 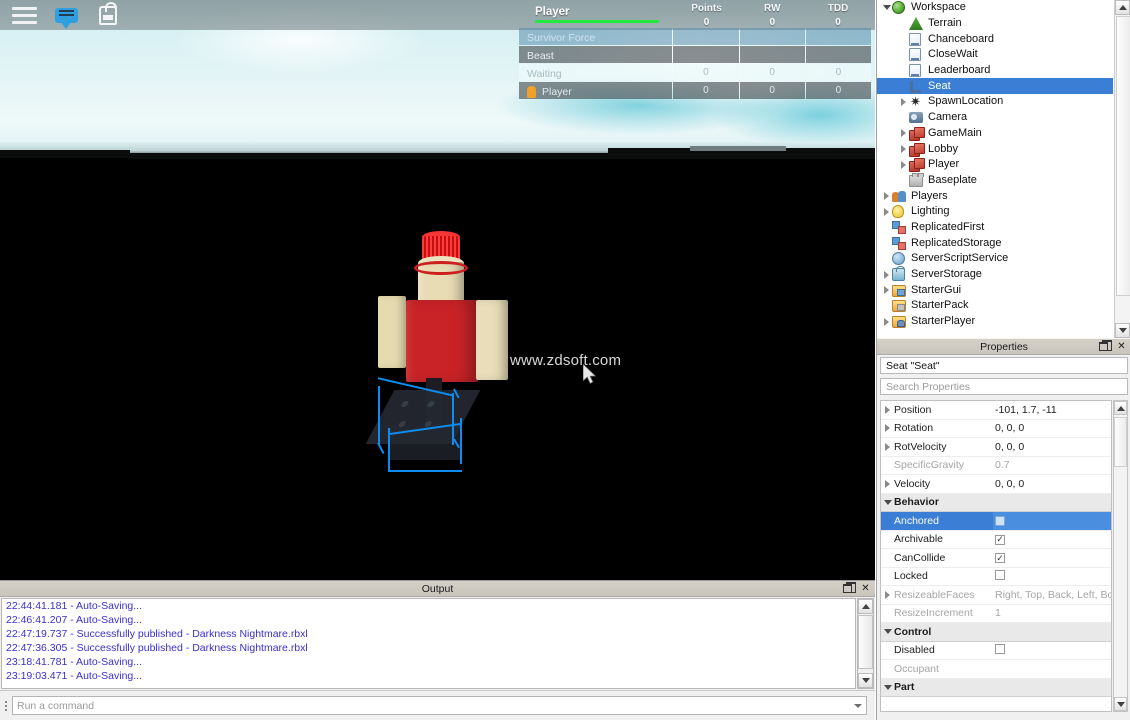 I want to click on property-row: SpecificGravity 0.7, so click(x=996, y=466).